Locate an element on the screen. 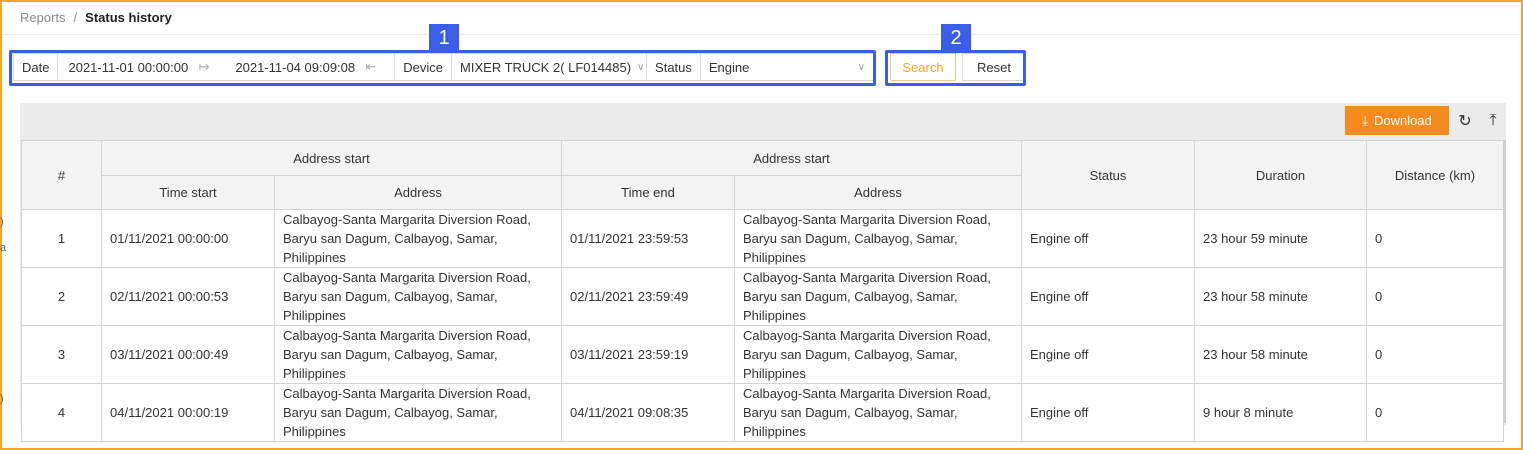 The image size is (1523, 450). cell-time-end: 04/11/2021 09:08:35 is located at coordinates (648, 412).